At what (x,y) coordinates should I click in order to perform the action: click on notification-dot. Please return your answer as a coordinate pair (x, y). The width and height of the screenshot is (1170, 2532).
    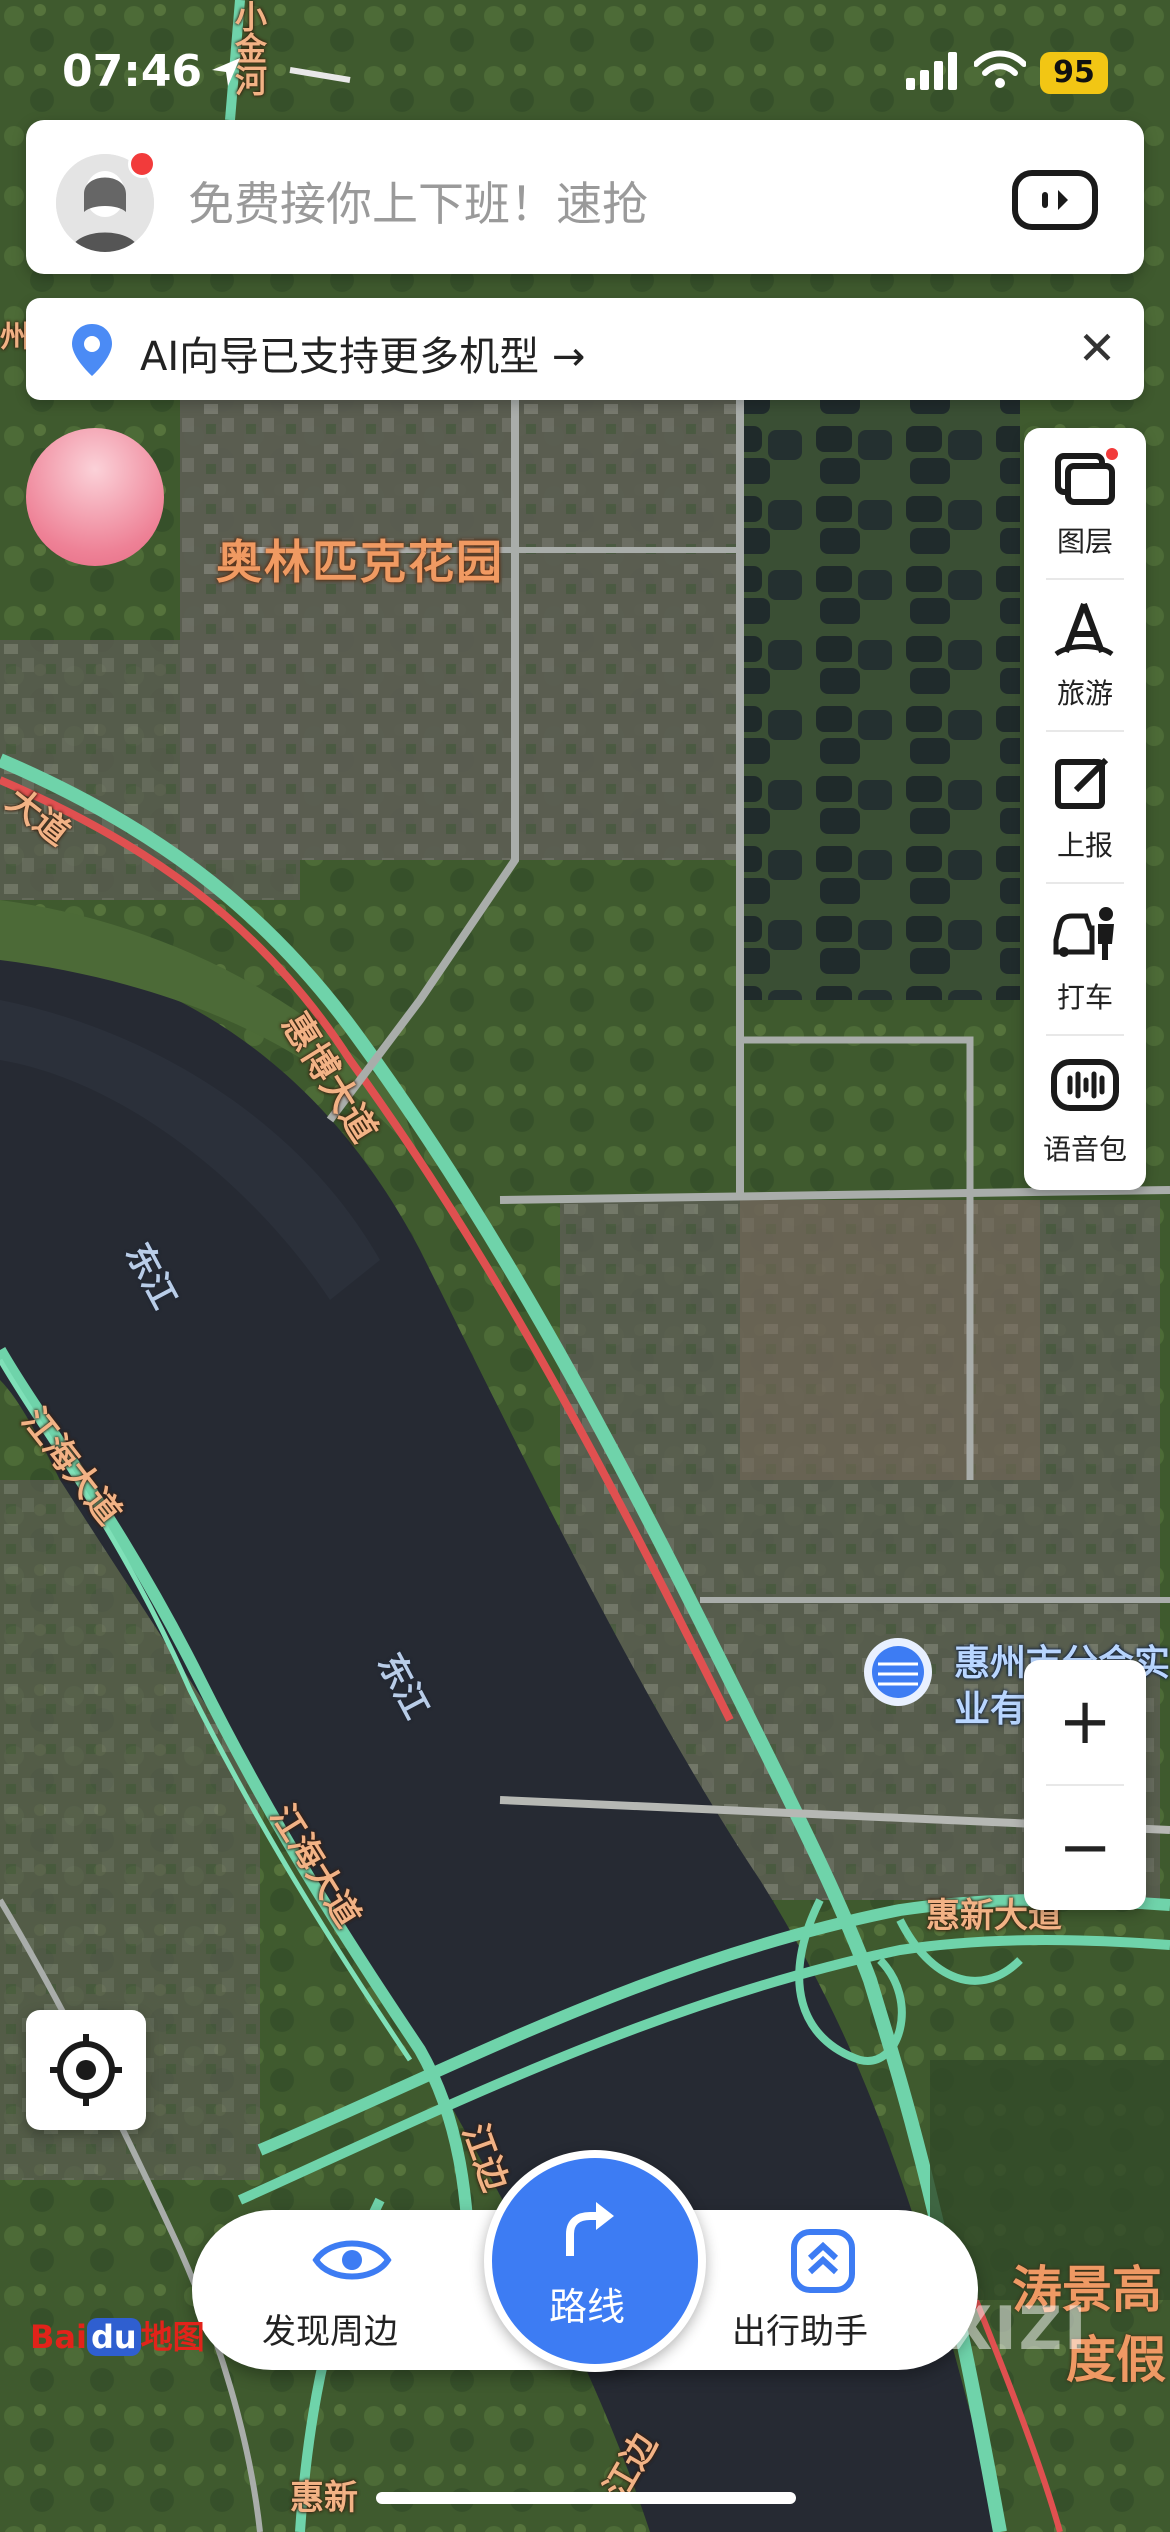
    Looking at the image, I should click on (142, 164).